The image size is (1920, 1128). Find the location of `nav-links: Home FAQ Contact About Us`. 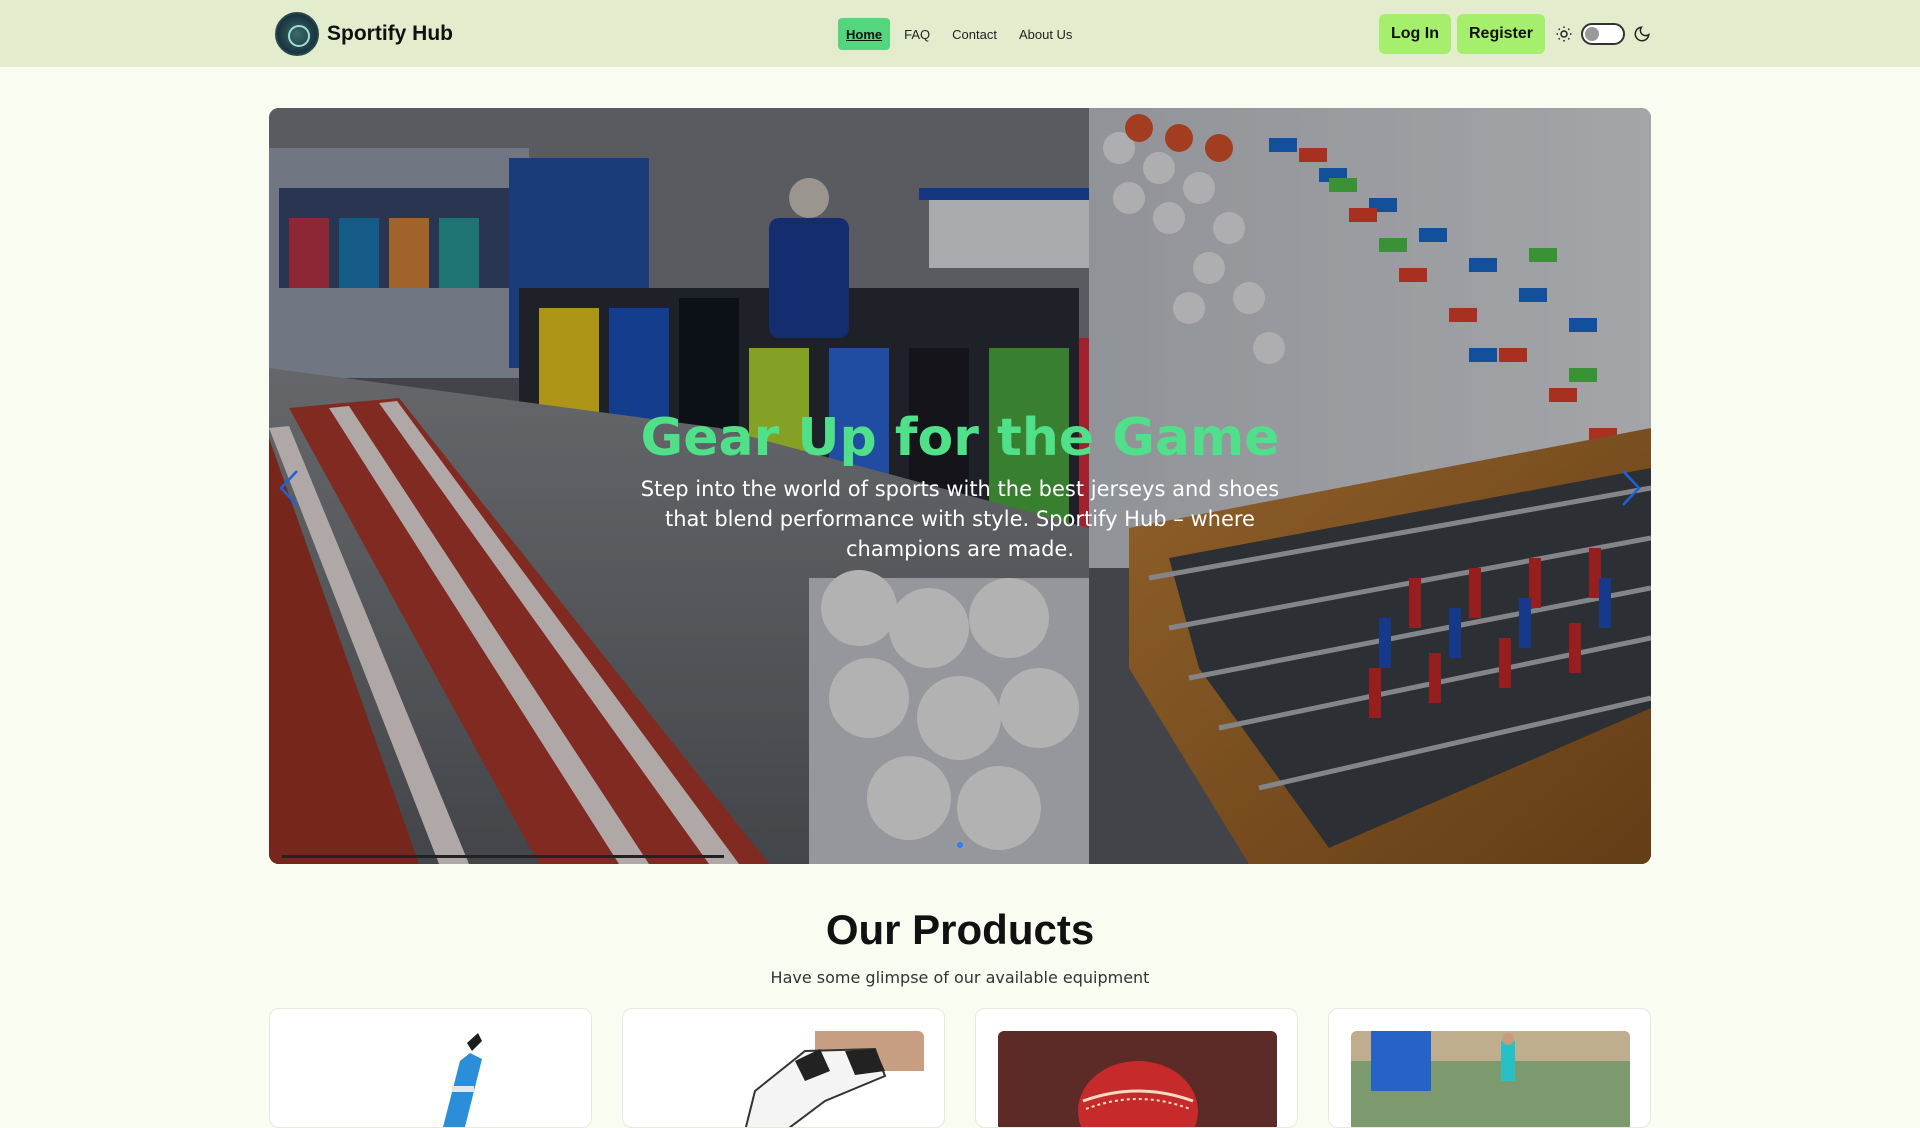

nav-links: Home FAQ Contact About Us is located at coordinates (962, 34).